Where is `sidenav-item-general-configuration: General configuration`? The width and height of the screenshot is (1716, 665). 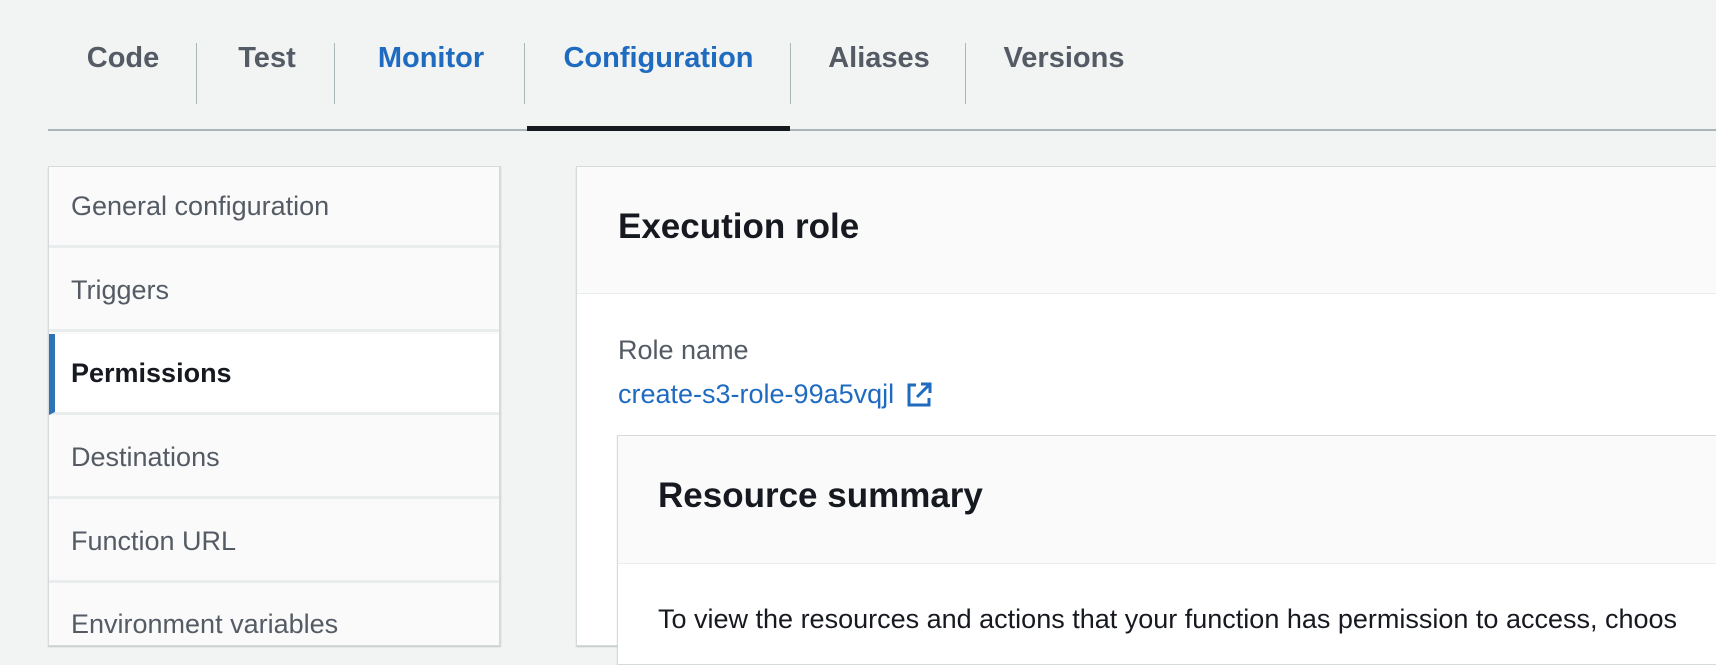
sidenav-item-general-configuration: General configuration is located at coordinates (274, 207).